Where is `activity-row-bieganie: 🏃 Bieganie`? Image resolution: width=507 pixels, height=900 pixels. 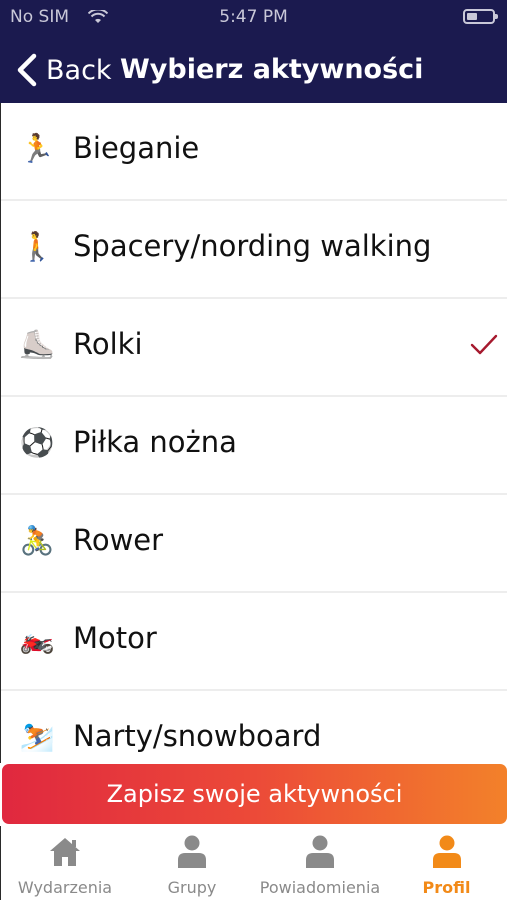 activity-row-bieganie: 🏃 Bieganie is located at coordinates (254, 152).